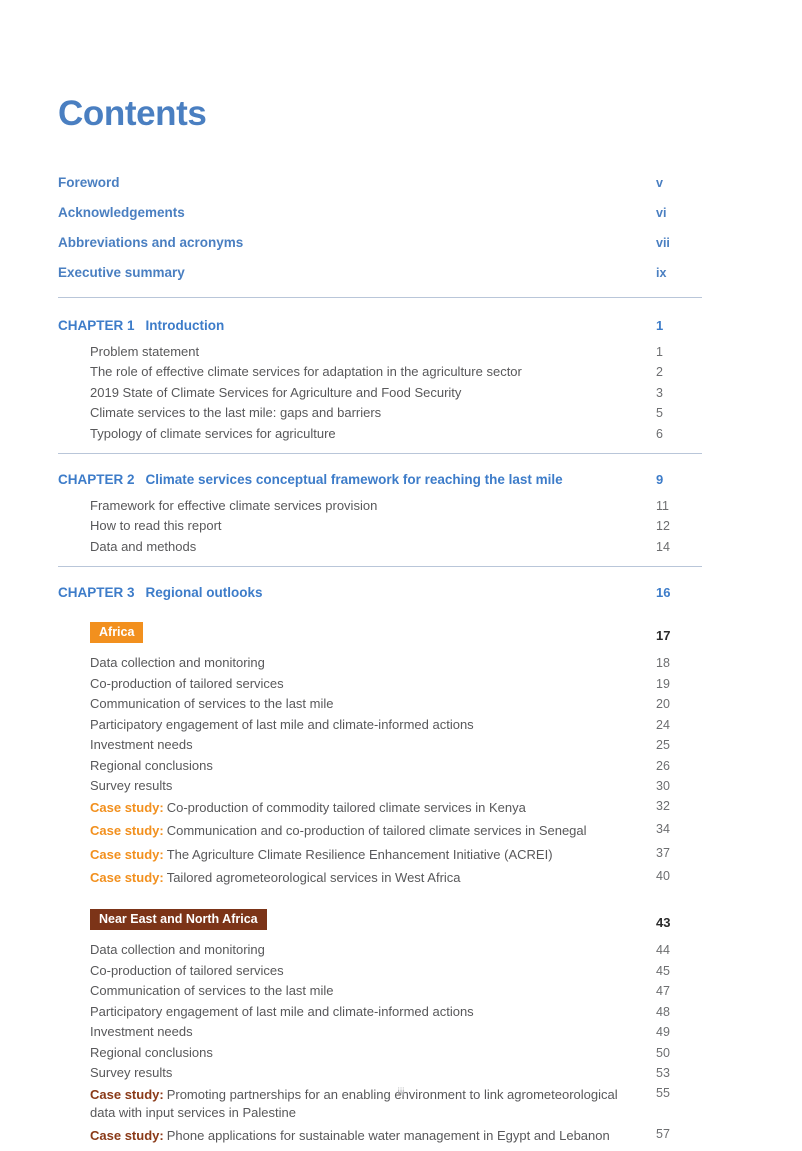  I want to click on toc-entry-page: vii, so click(663, 242).